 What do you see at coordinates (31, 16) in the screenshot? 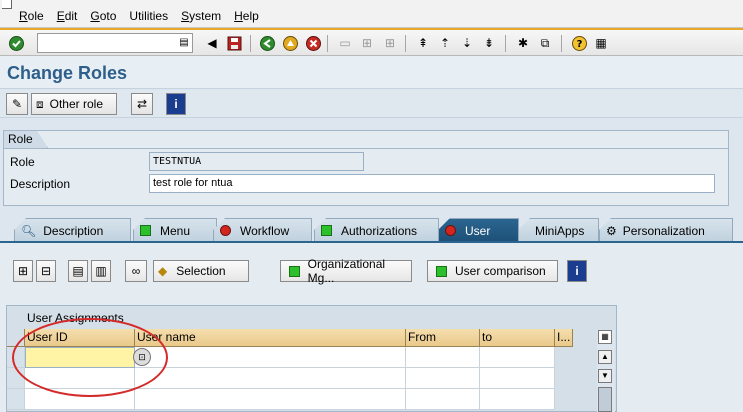
I see `menu-role: Role` at bounding box center [31, 16].